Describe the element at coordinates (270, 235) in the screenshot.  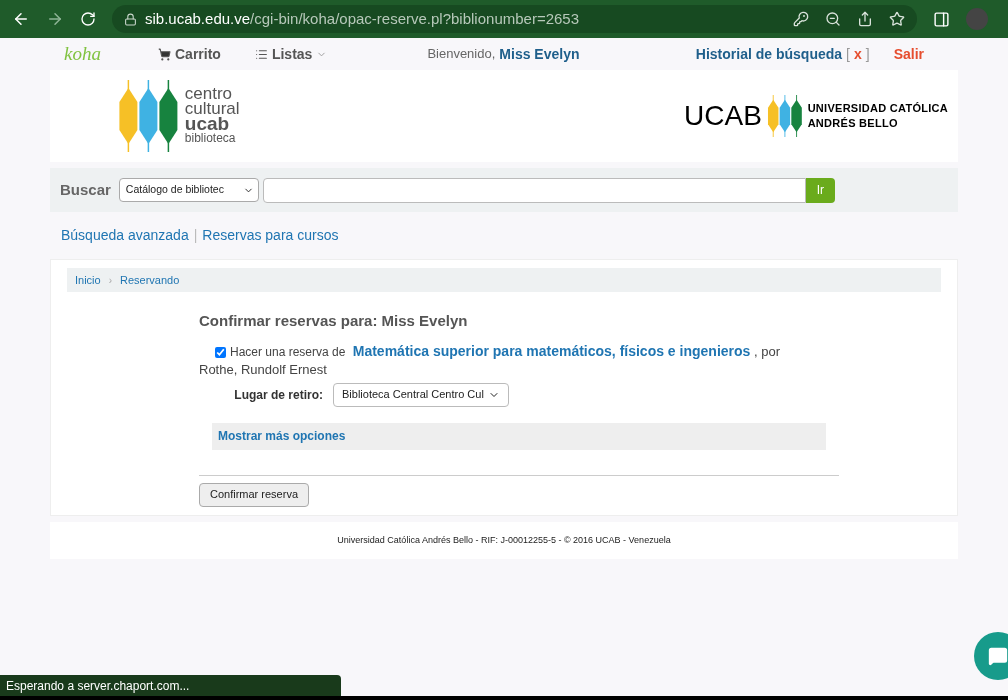
I see `course-reserves-link: Reservas para cursos` at that location.